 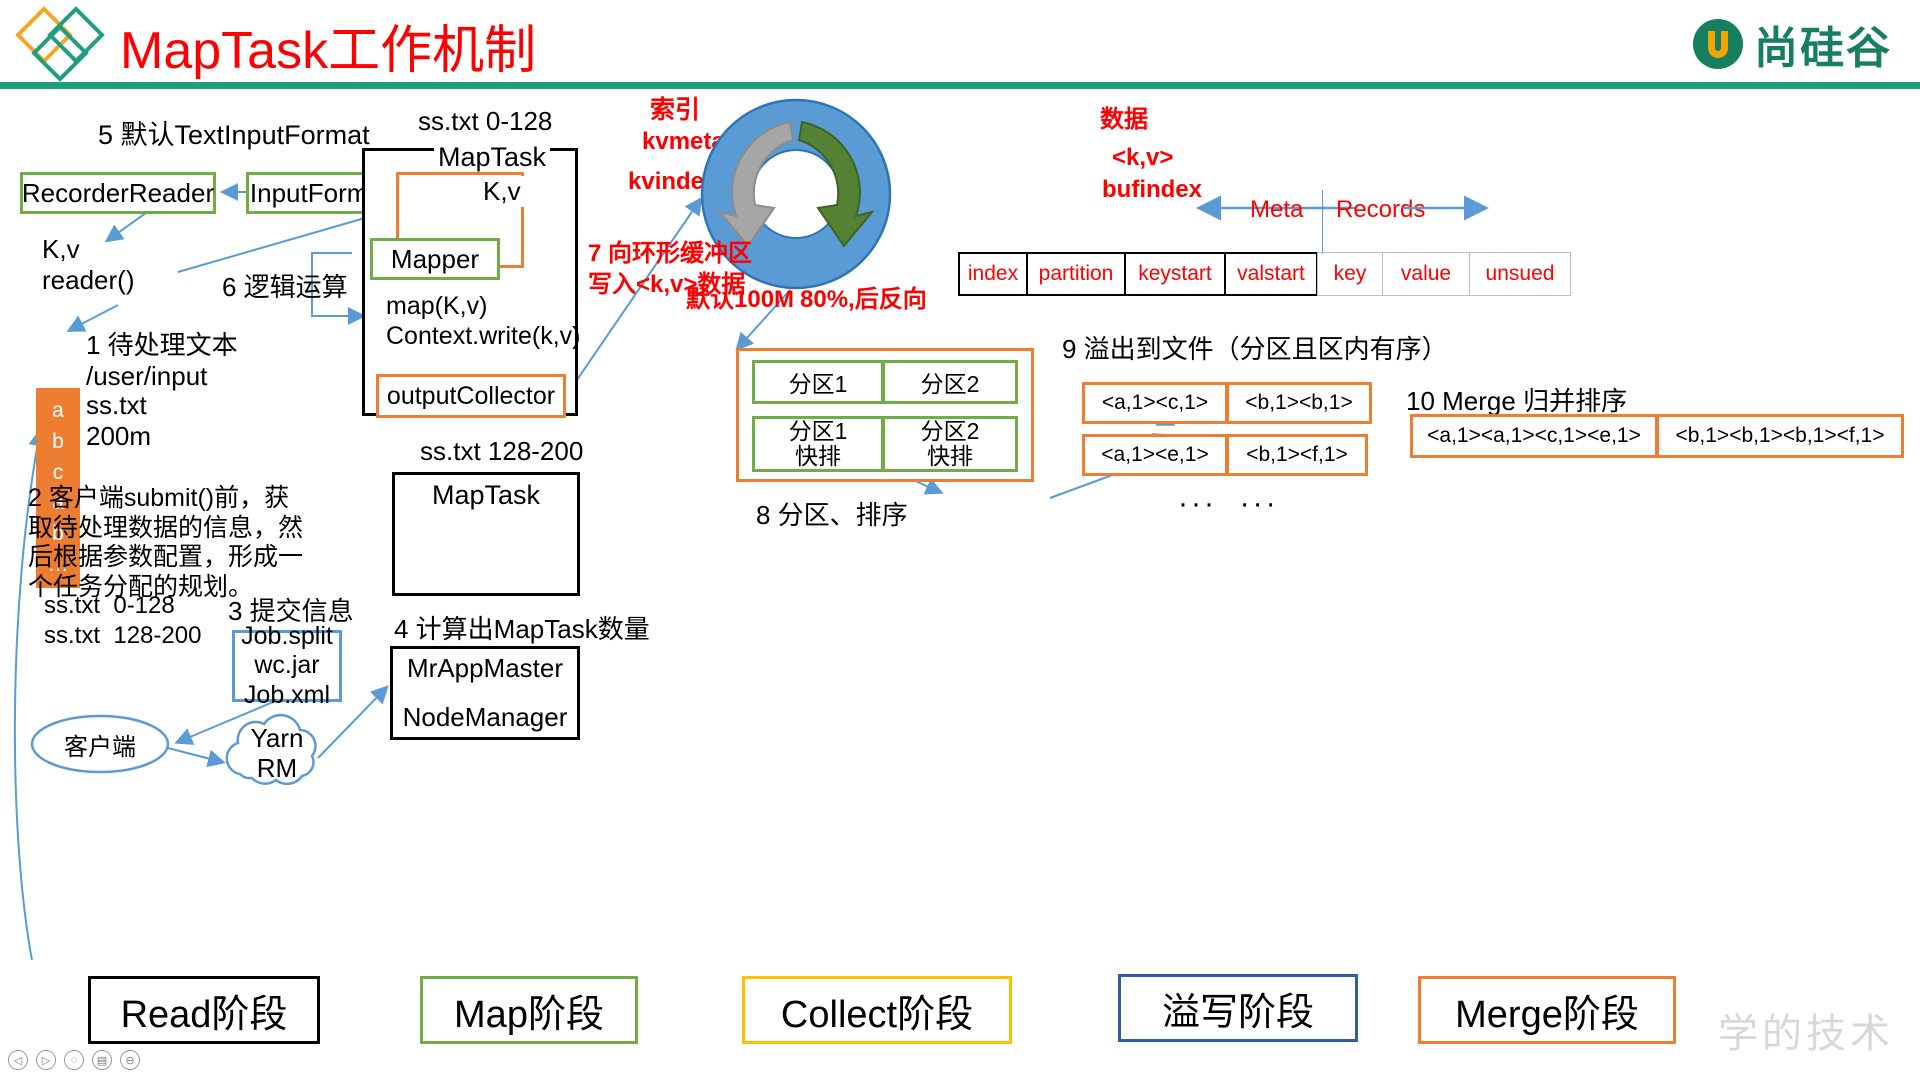 What do you see at coordinates (1271, 274) in the screenshot?
I see `table-cell-valstart: valstart` at bounding box center [1271, 274].